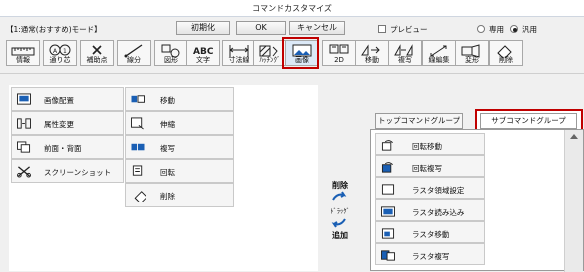 The height and width of the screenshot is (272, 584). What do you see at coordinates (382, 29) in the screenshot?
I see `preview-checkbox` at bounding box center [382, 29].